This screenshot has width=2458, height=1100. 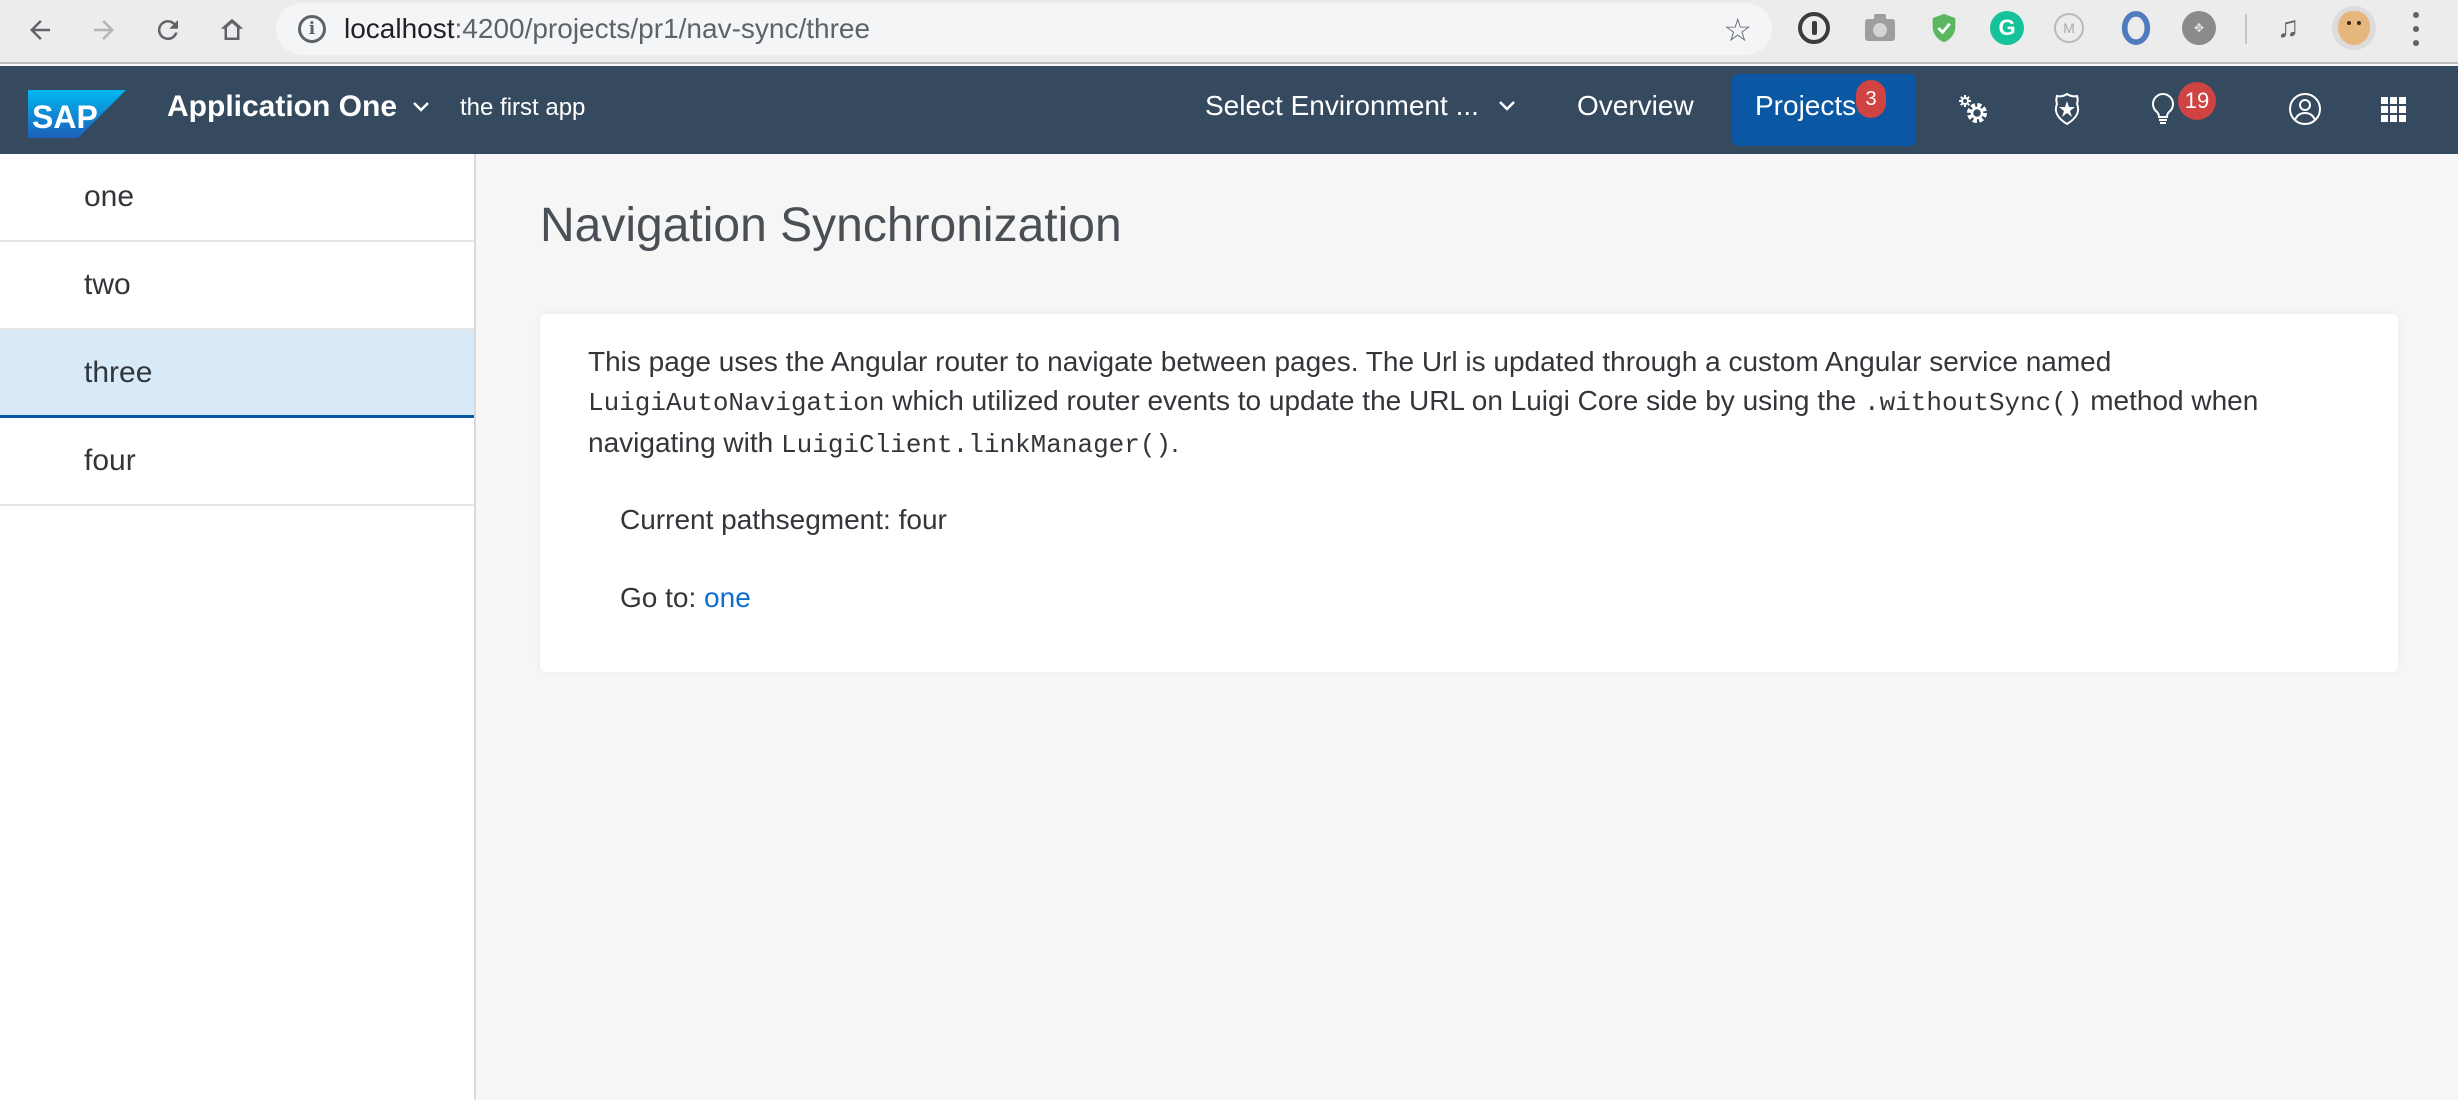 What do you see at coordinates (662, 597) in the screenshot?
I see `goto-label: Go to:` at bounding box center [662, 597].